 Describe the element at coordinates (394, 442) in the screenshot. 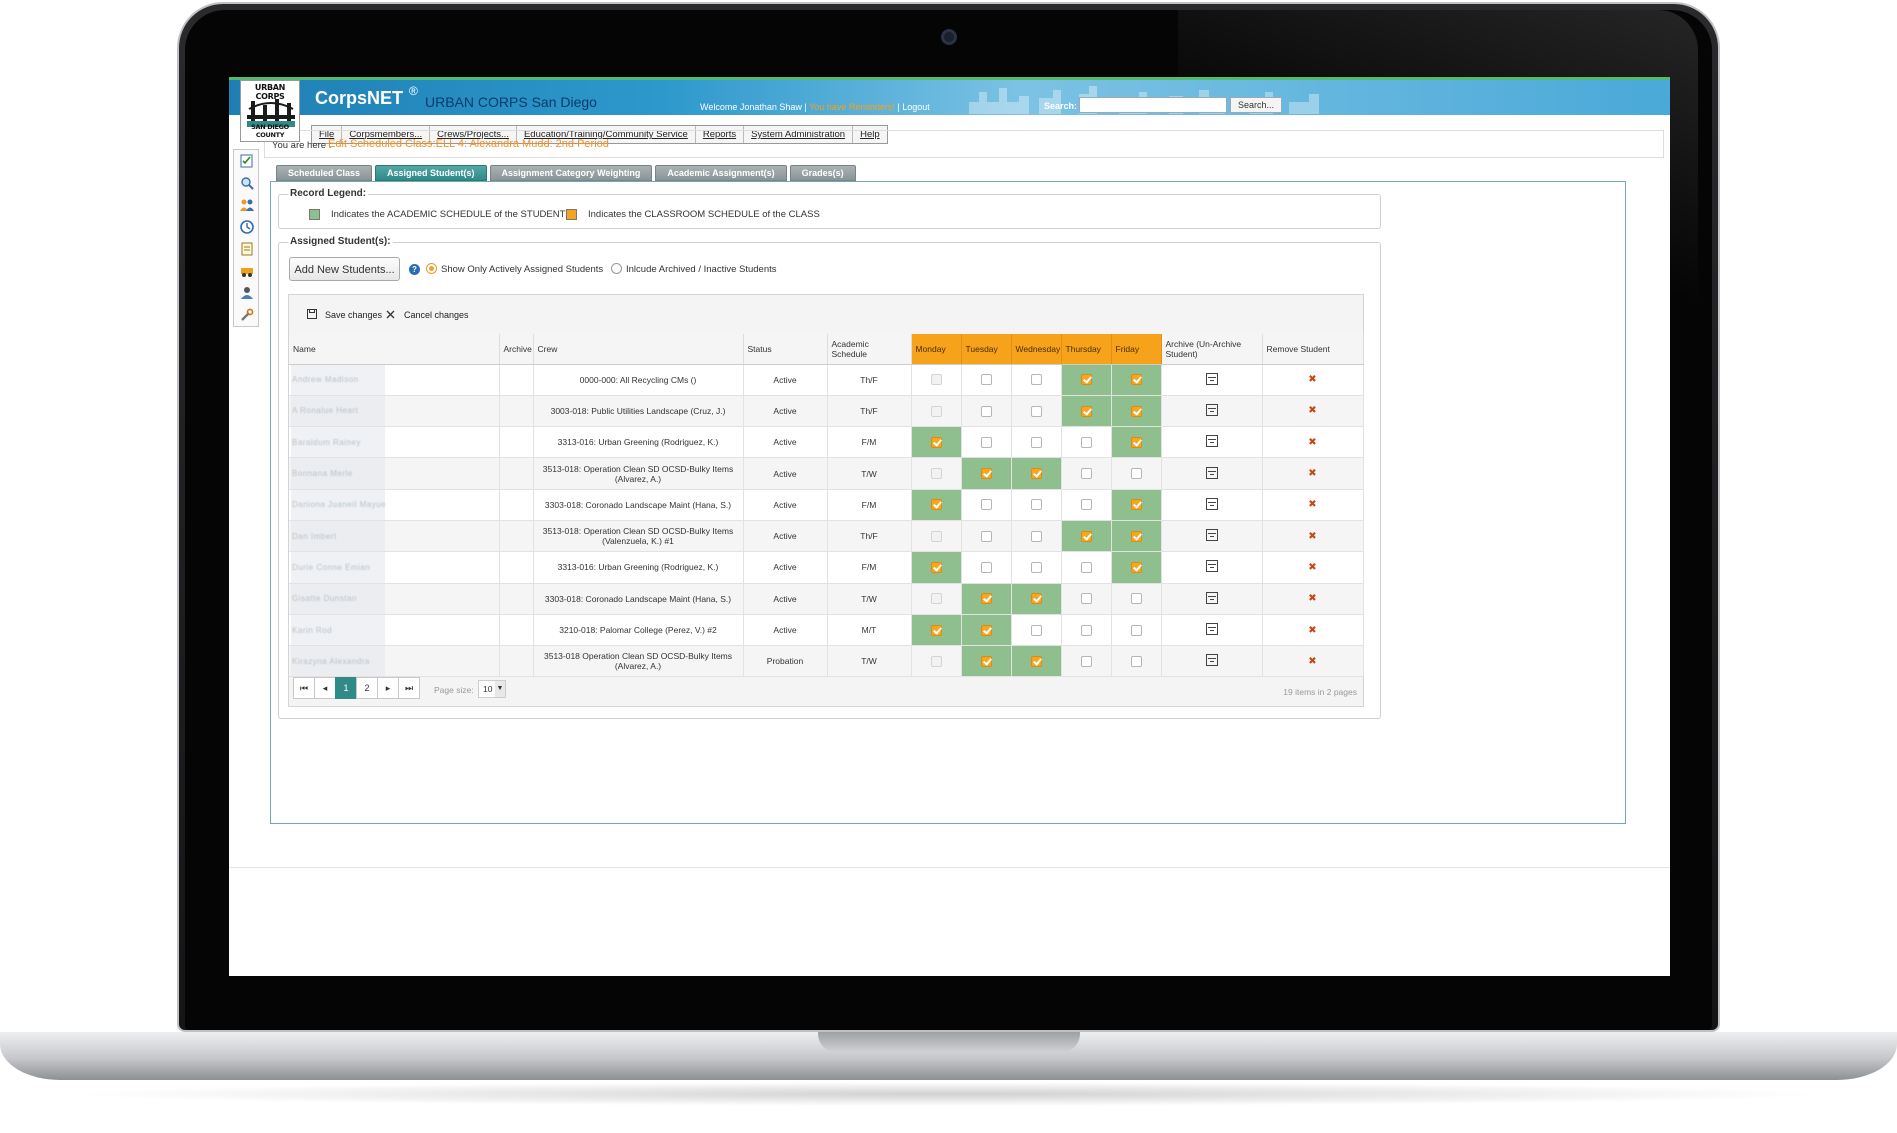

I see `student-name-cell: Baraldum Rainey` at that location.